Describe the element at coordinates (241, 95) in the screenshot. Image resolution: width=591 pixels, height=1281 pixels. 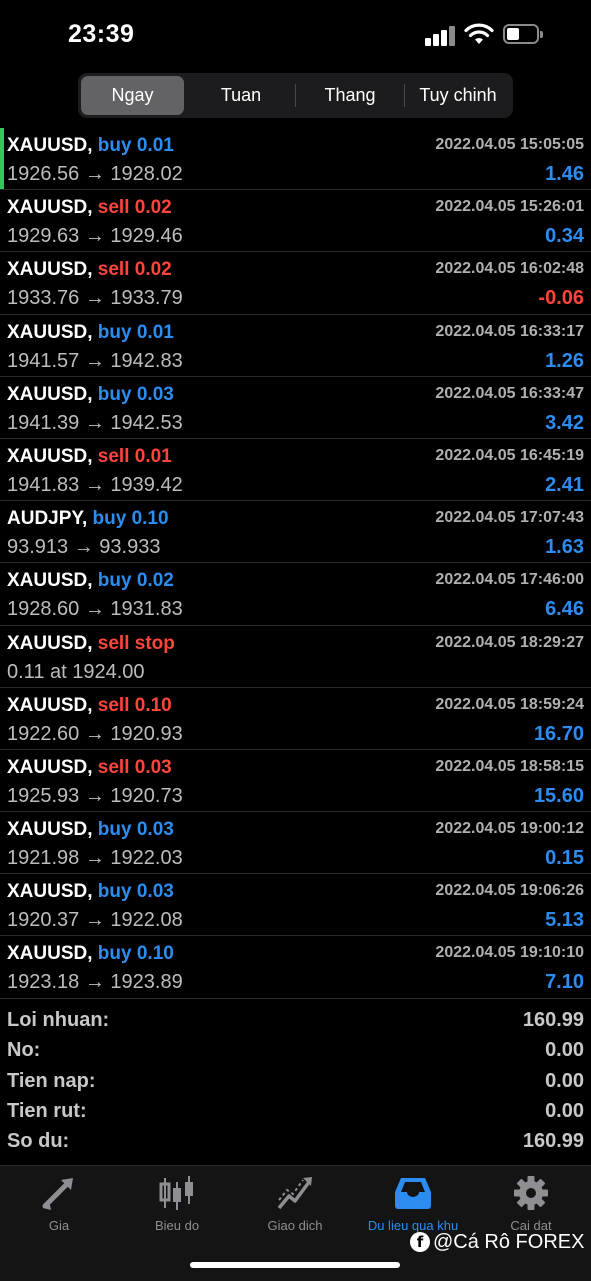
I see `tab-tuan: Tuan` at that location.